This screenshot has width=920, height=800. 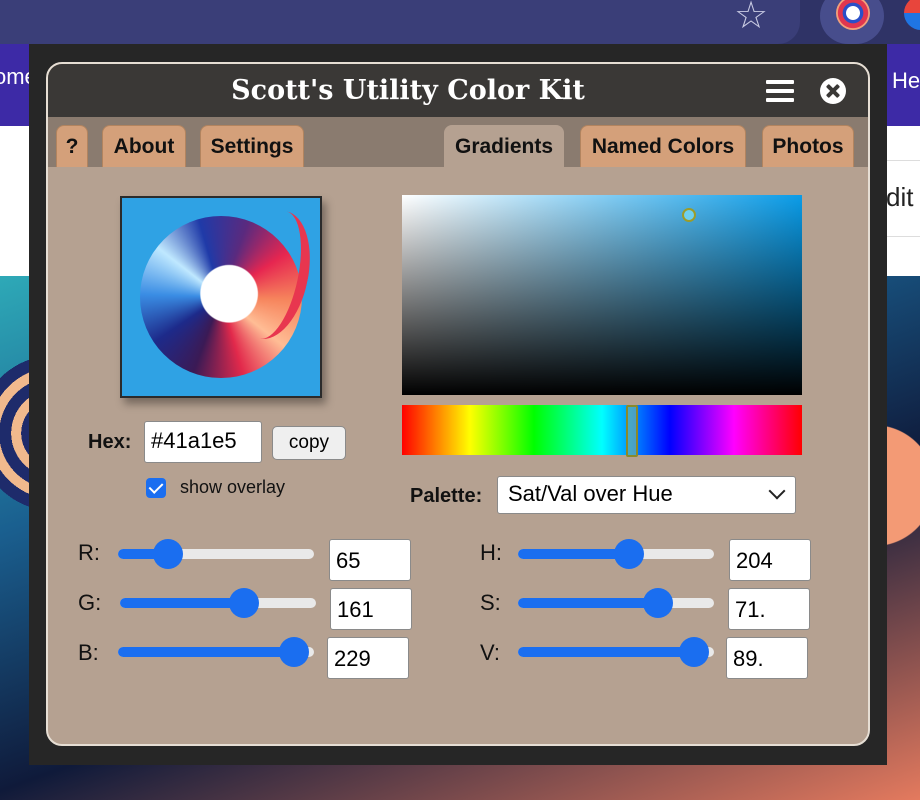 I want to click on b-slider, so click(x=216, y=652).